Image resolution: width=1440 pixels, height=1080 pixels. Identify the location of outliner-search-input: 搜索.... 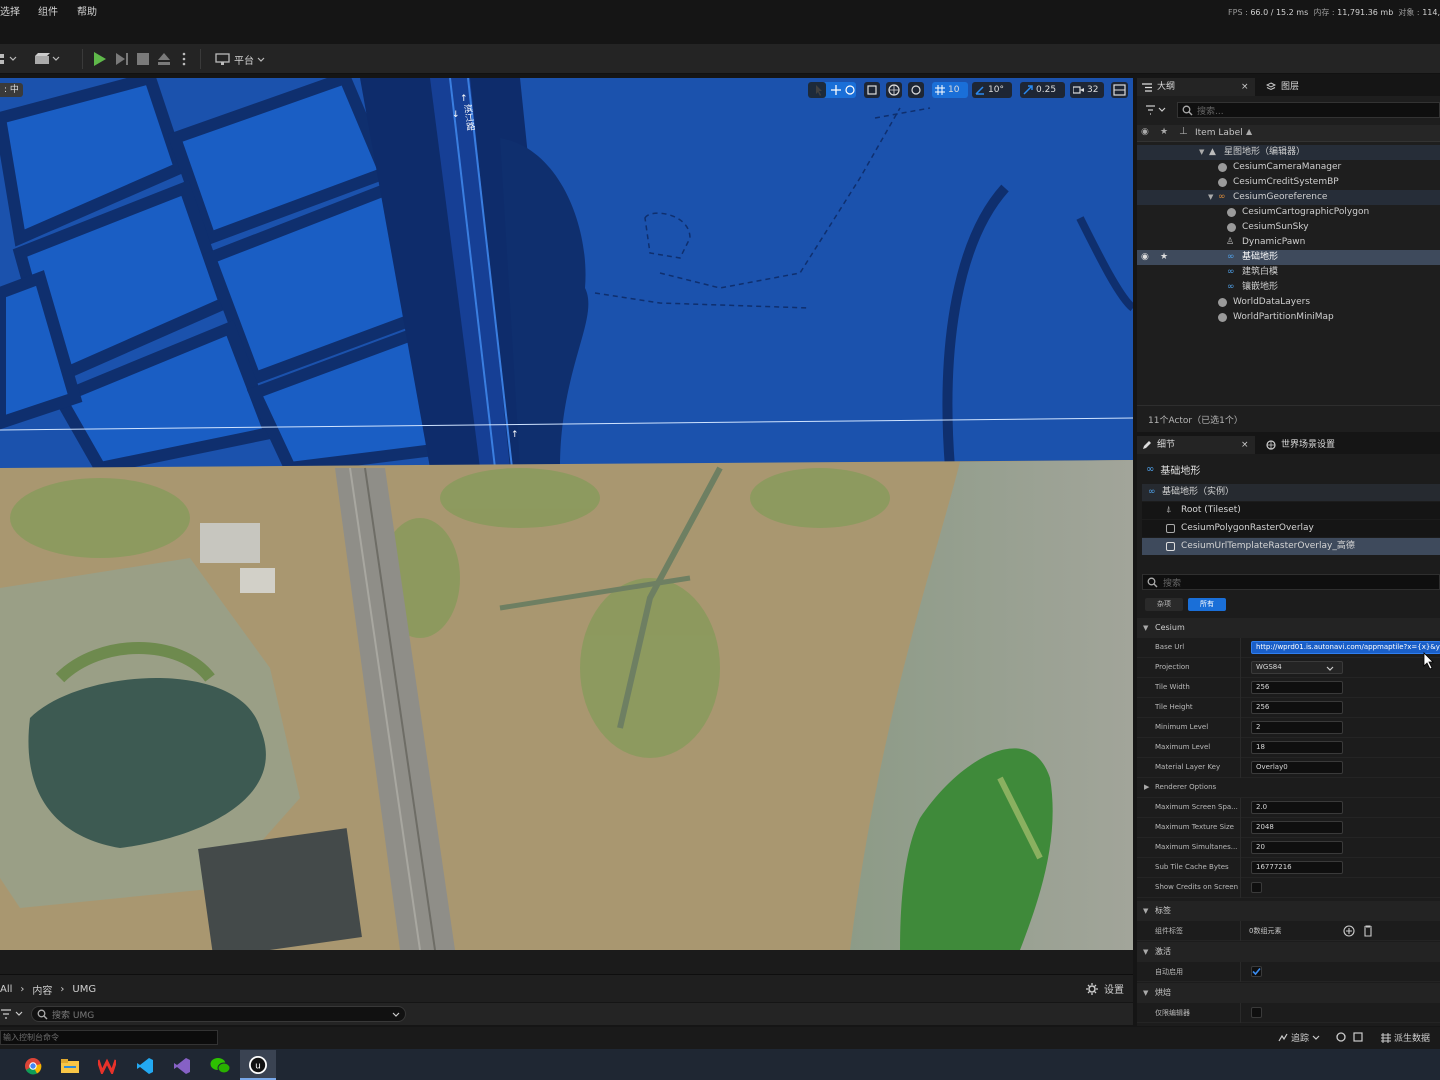
(1308, 110).